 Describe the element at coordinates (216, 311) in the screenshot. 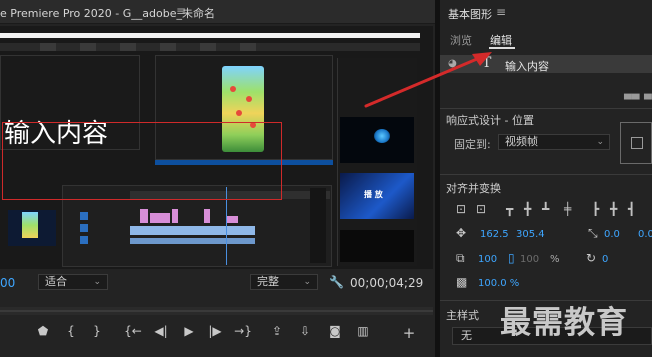

I see `scrub-track` at that location.